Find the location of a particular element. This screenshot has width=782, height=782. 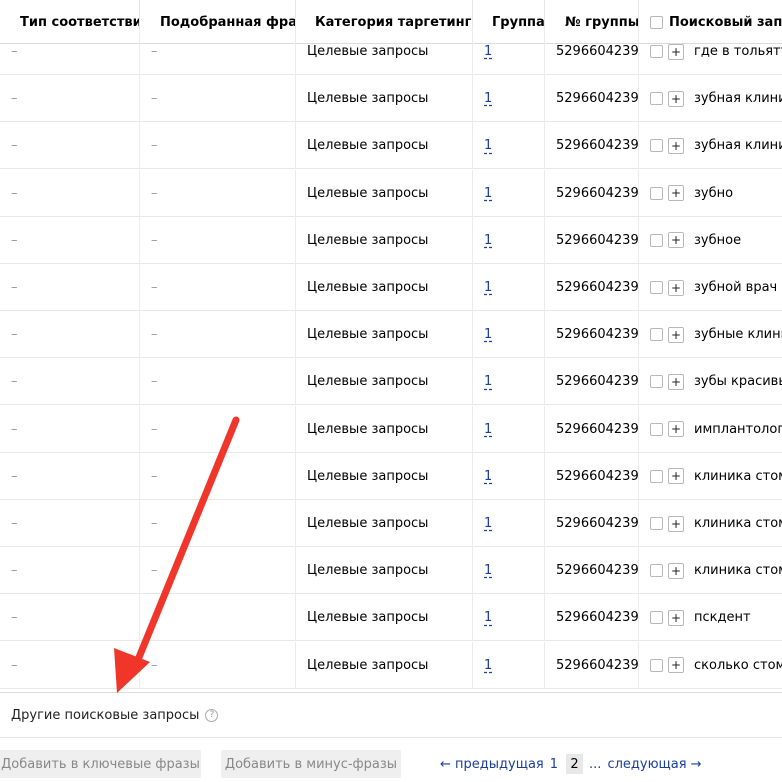

search-query-cell: + зубной врач is located at coordinates (710, 287).